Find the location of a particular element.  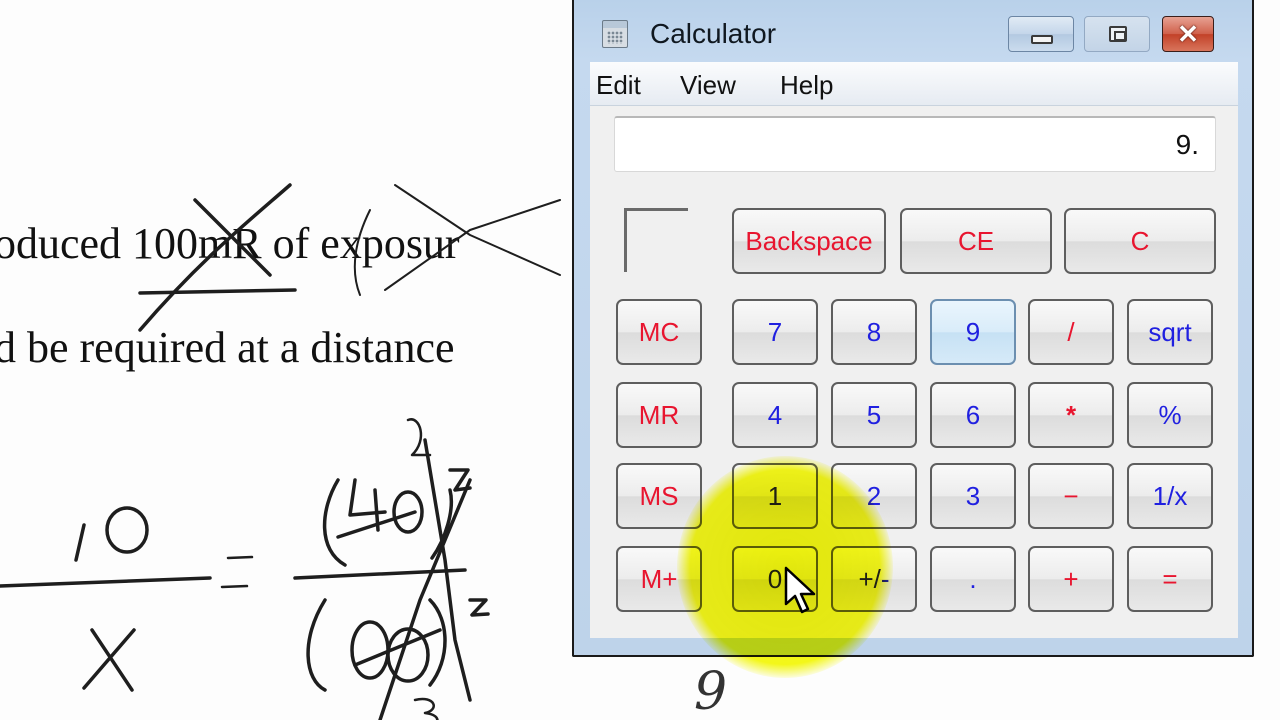

key-3: 3 is located at coordinates (973, 496).